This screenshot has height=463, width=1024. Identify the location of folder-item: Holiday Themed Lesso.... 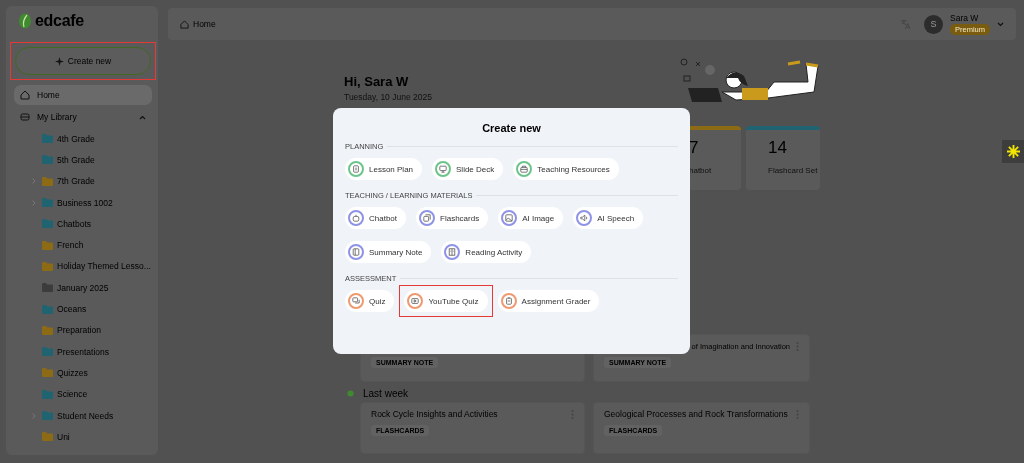
(83, 266).